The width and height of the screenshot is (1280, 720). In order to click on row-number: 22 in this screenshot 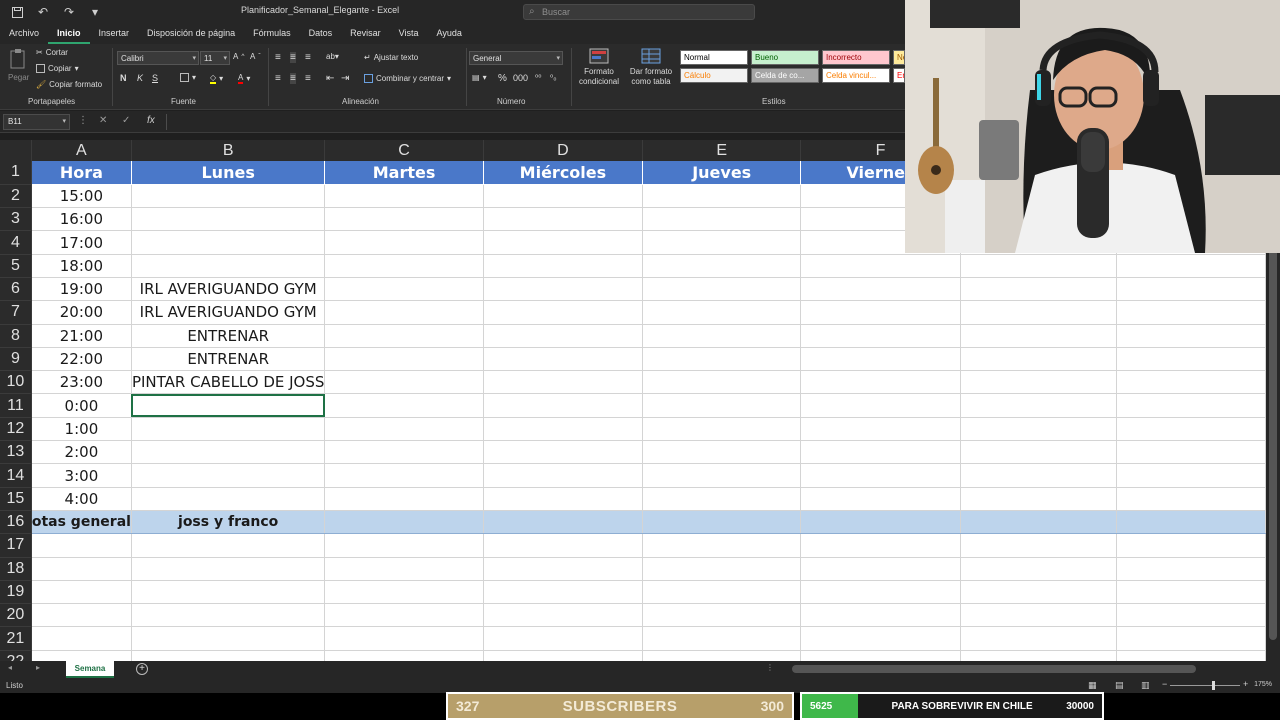, I will do `click(16, 655)`.